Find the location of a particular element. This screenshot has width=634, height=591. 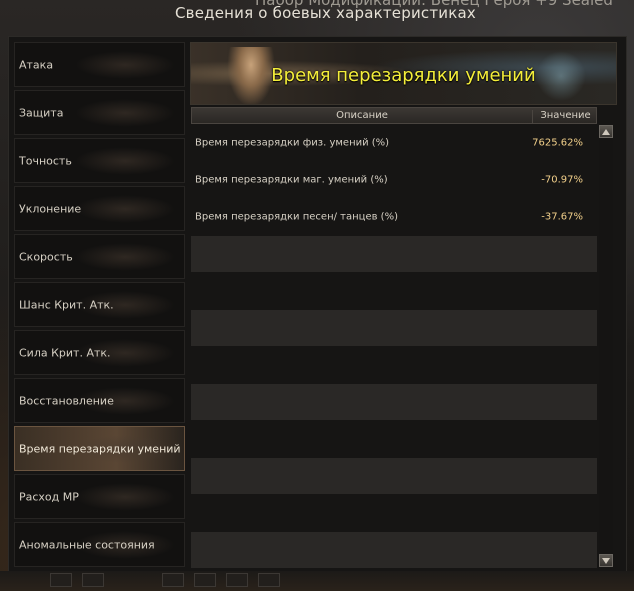

arrow-up-icon is located at coordinates (606, 131).